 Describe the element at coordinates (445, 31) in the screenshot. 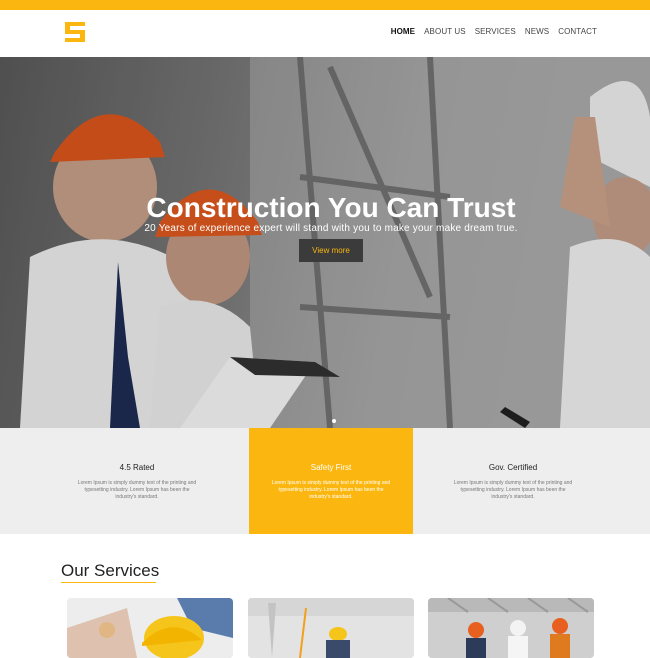

I see `nav-about-us: ABOUT US` at that location.